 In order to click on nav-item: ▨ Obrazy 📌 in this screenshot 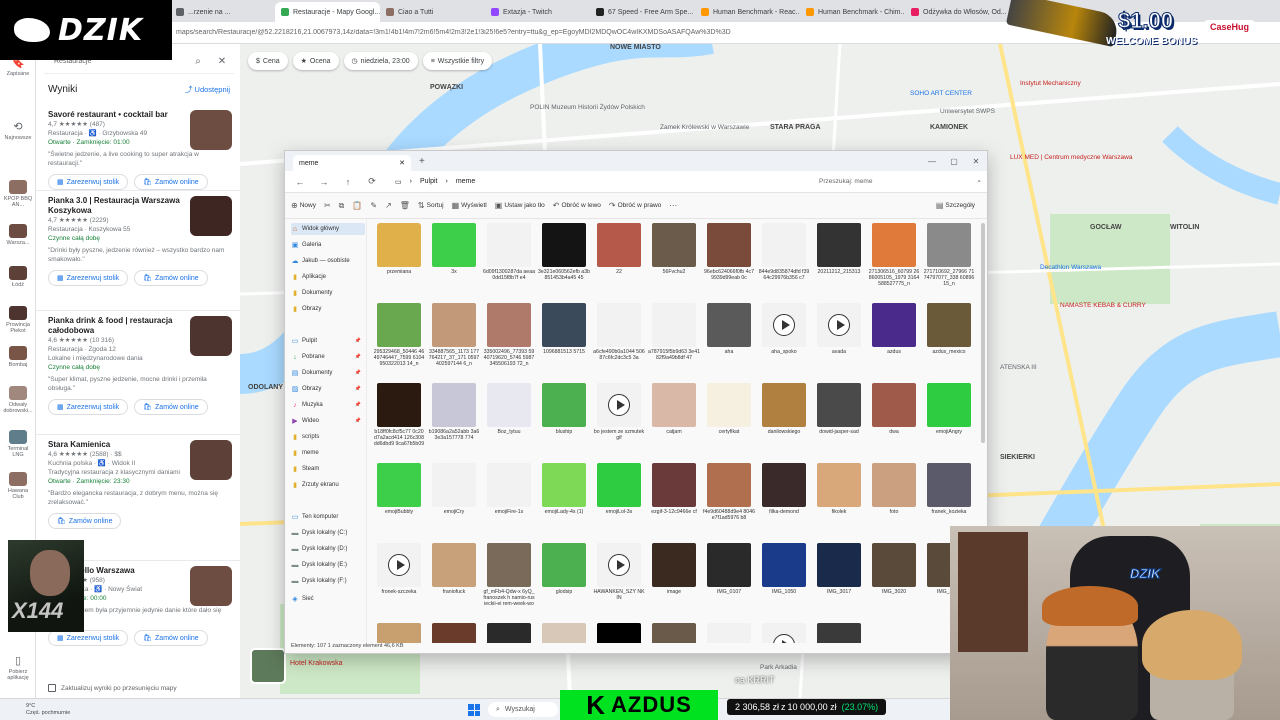, I will do `click(328, 389)`.